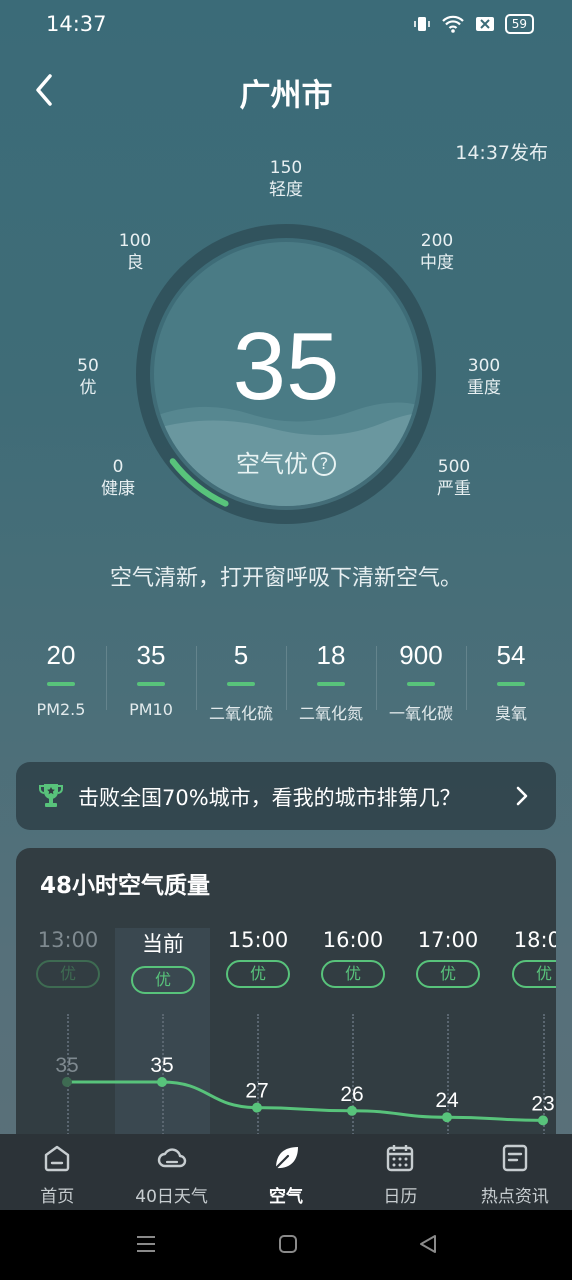 The height and width of the screenshot is (1280, 572). What do you see at coordinates (146, 1244) in the screenshot?
I see `menu-nav-icon` at bounding box center [146, 1244].